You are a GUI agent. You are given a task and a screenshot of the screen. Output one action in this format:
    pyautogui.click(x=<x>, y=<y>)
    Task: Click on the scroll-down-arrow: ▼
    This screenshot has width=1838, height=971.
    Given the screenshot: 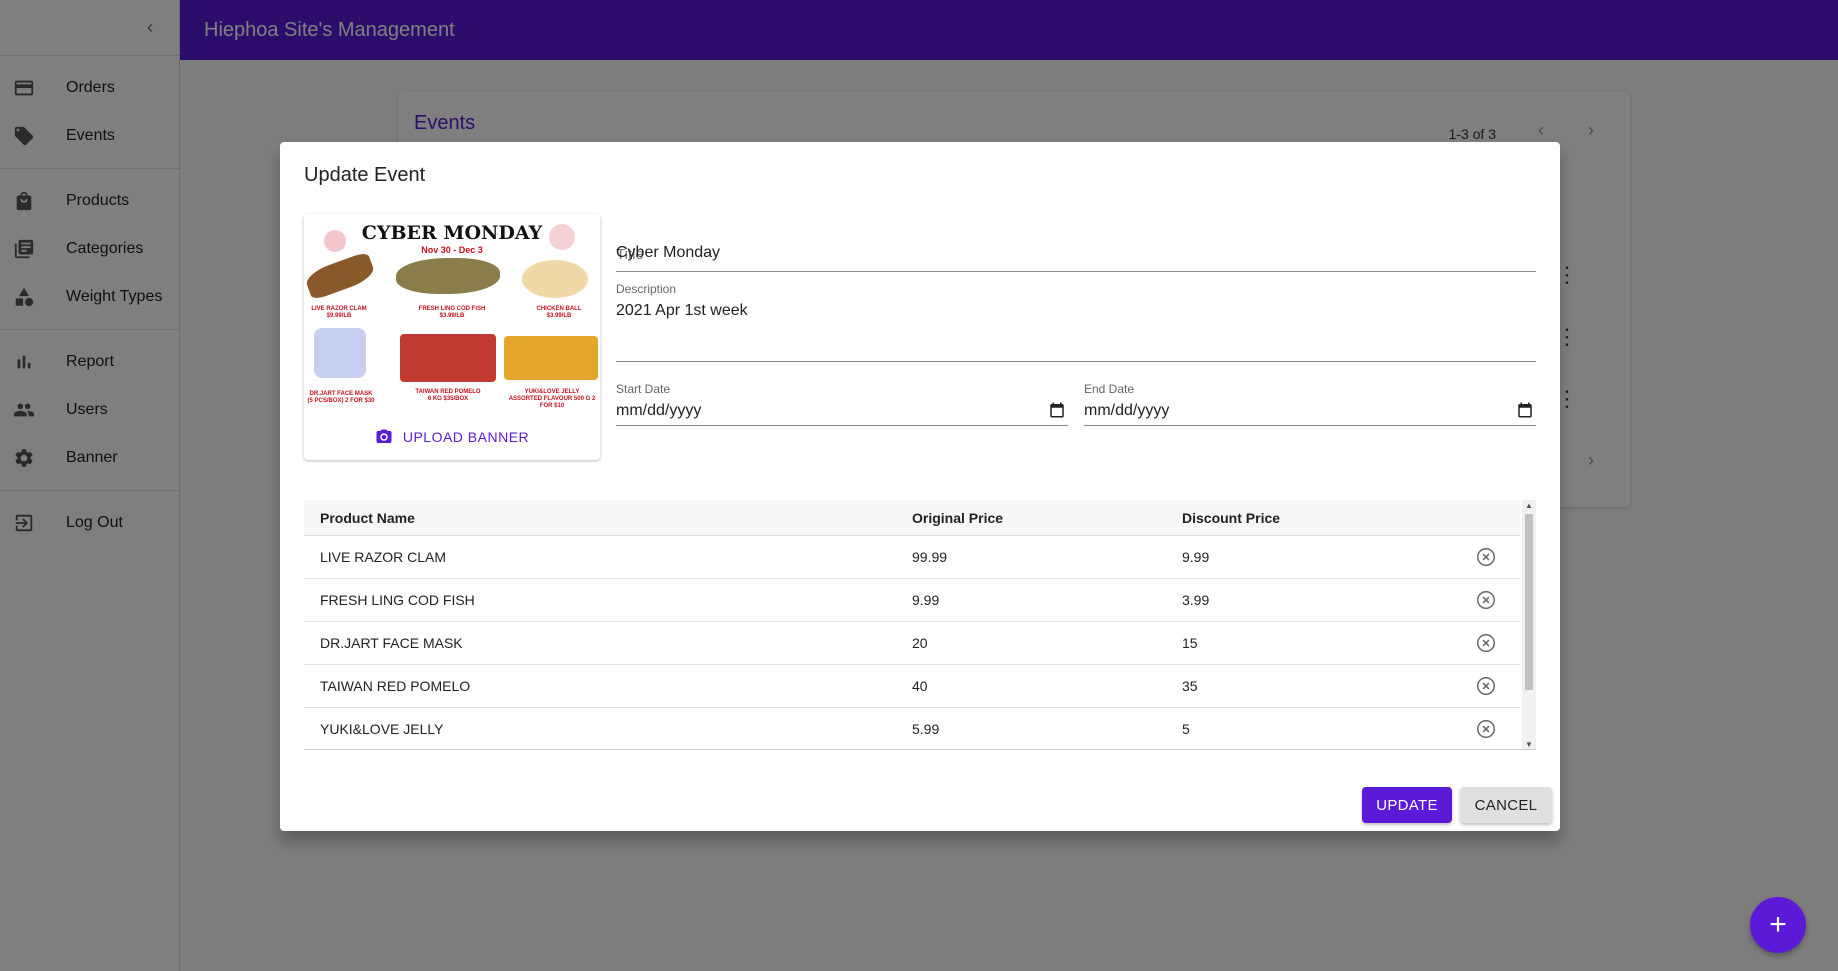 What is the action you would take?
    pyautogui.click(x=1529, y=744)
    